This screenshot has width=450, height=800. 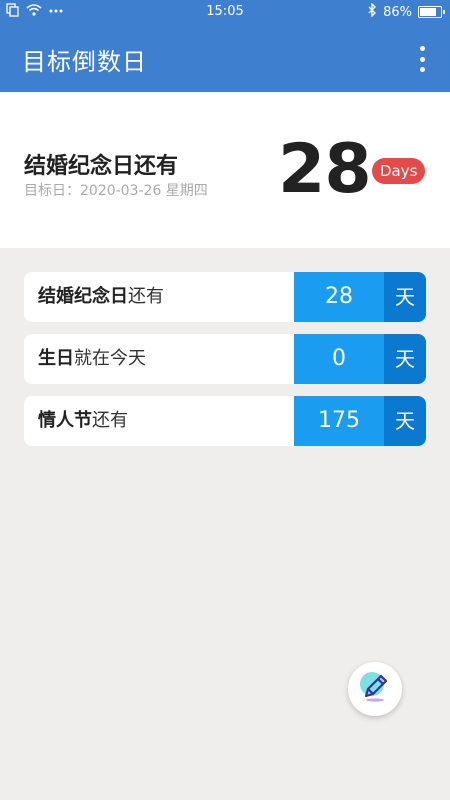 What do you see at coordinates (397, 12) in the screenshot?
I see `battery-percent: 86%` at bounding box center [397, 12].